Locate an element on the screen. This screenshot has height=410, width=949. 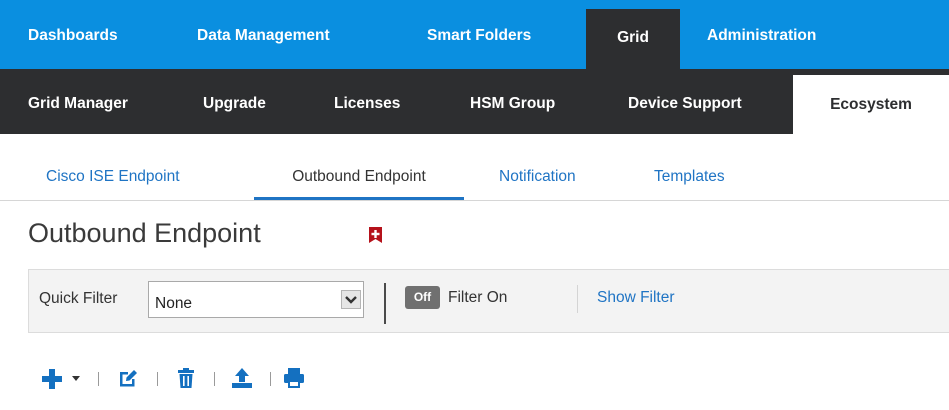
sub-nav-upgrade: Upgrade is located at coordinates (234, 101).